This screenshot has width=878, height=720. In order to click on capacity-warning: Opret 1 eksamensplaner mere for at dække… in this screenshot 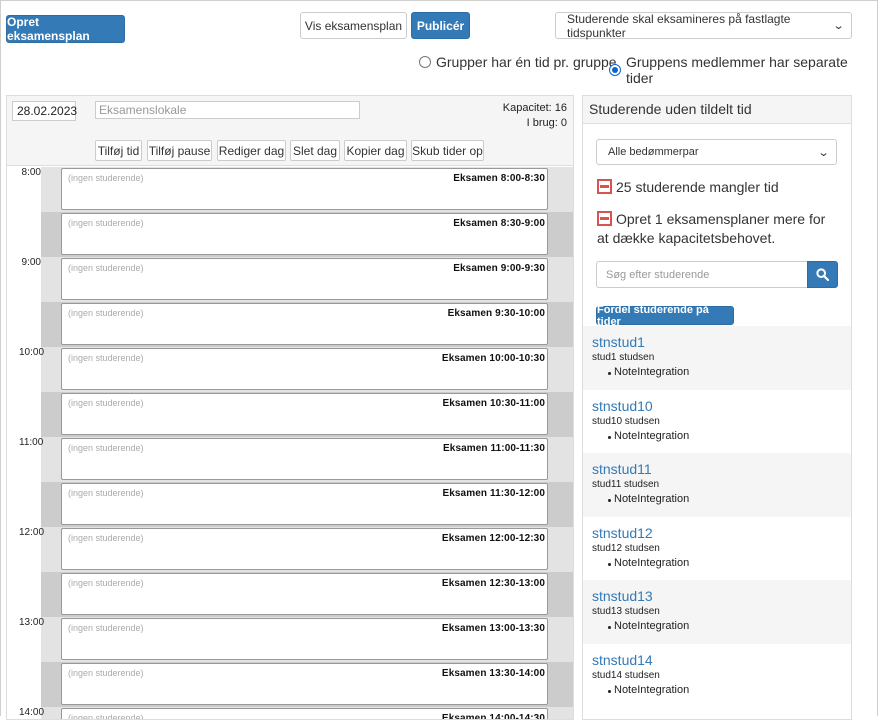, I will do `click(717, 229)`.